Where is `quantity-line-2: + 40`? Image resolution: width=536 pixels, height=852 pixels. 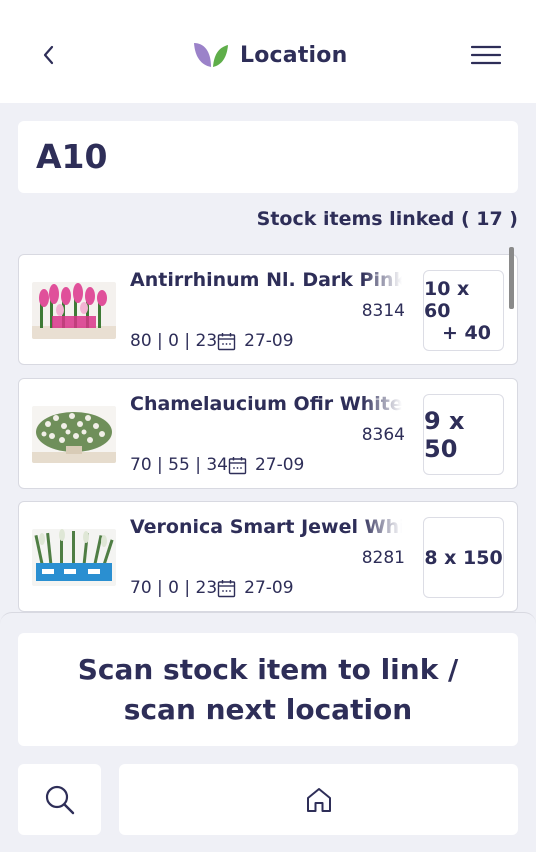 quantity-line-2: + 40 is located at coordinates (466, 332).